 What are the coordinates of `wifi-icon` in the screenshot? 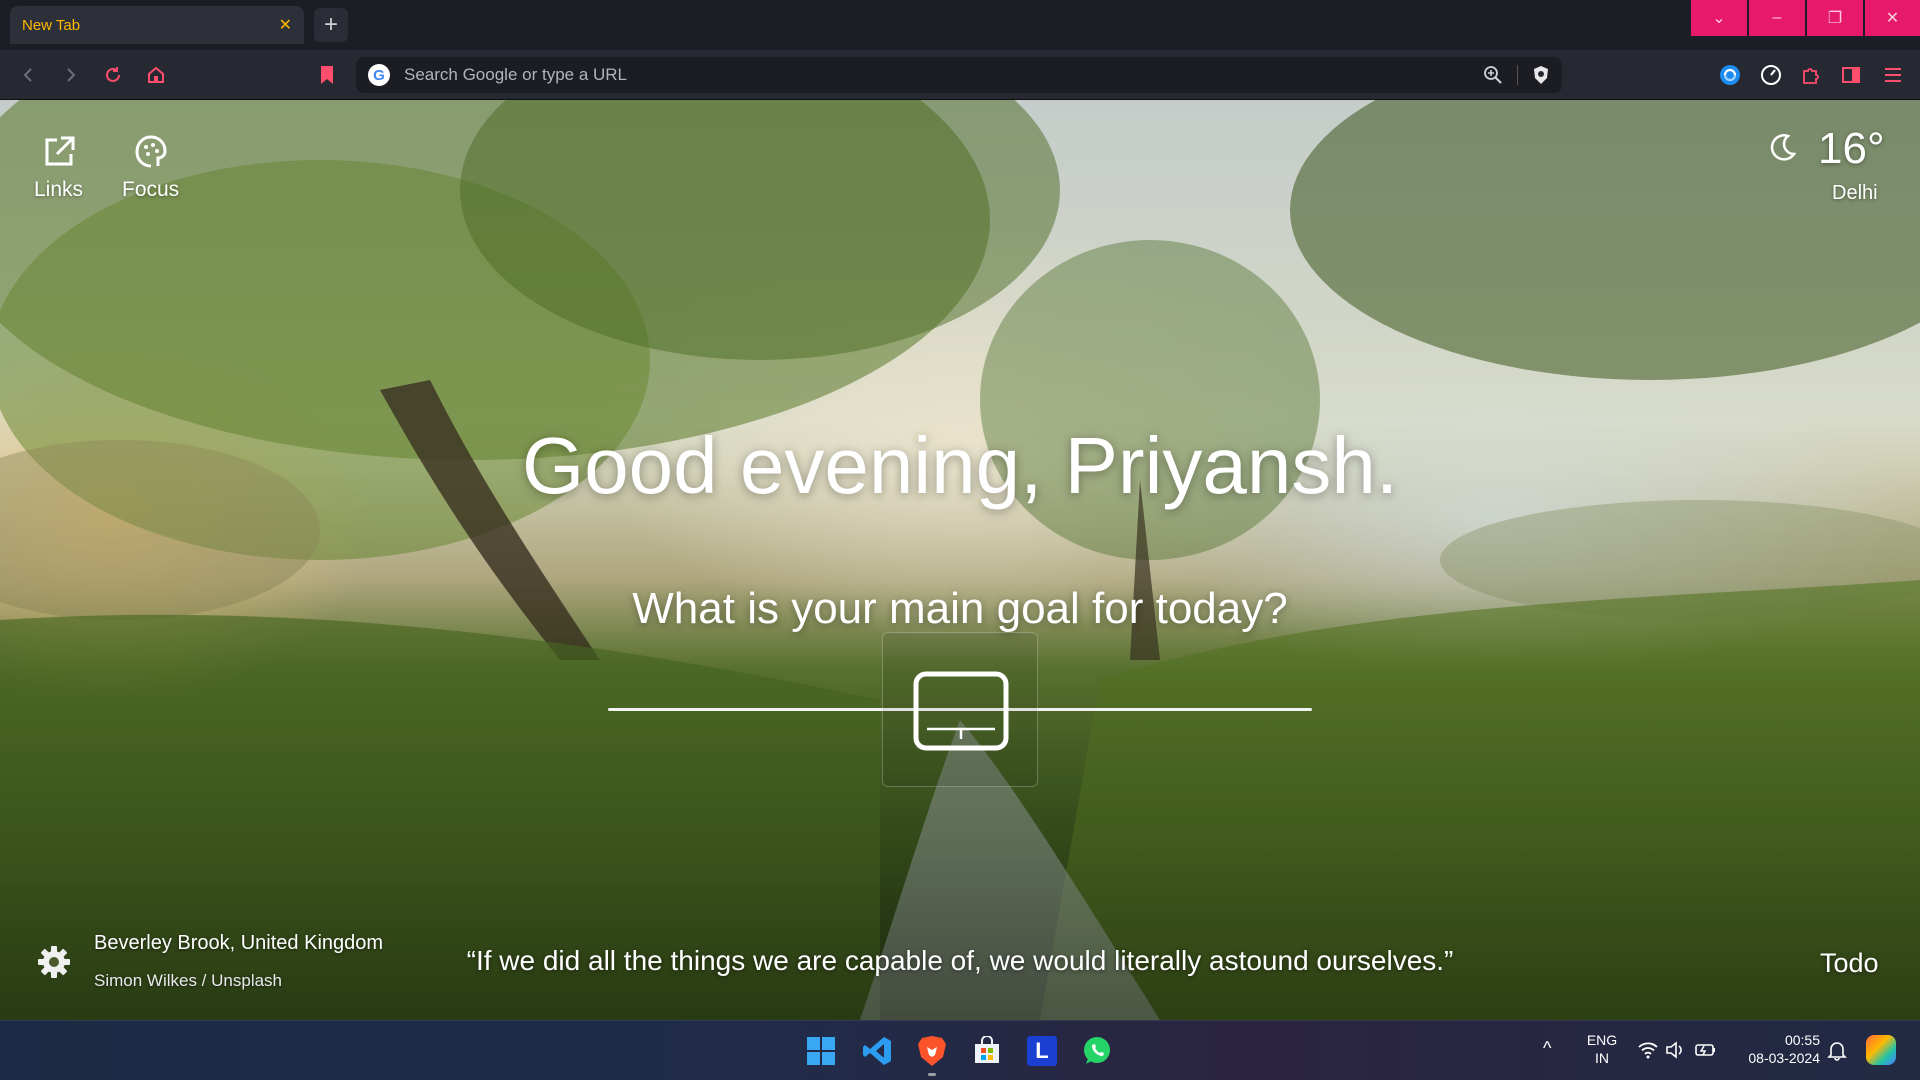 It's located at (1648, 1050).